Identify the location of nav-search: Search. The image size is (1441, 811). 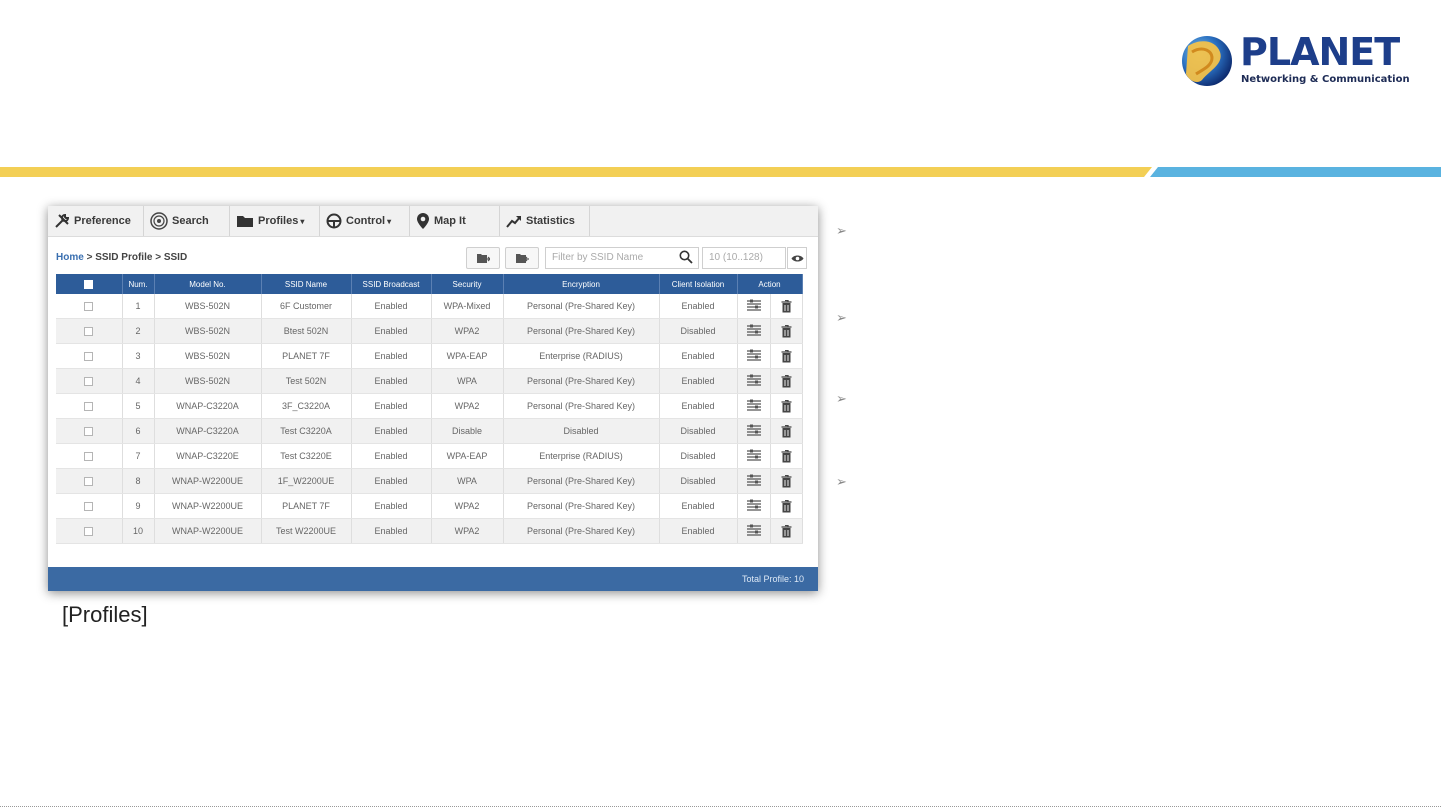
(187, 221).